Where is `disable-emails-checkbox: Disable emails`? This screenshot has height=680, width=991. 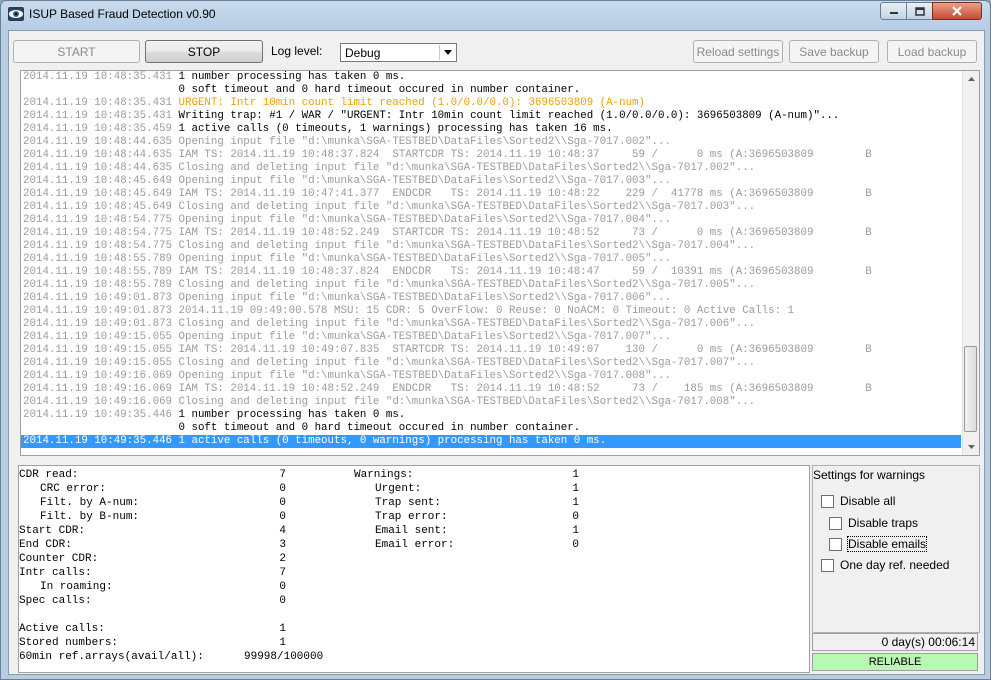 disable-emails-checkbox: Disable emails is located at coordinates (878, 544).